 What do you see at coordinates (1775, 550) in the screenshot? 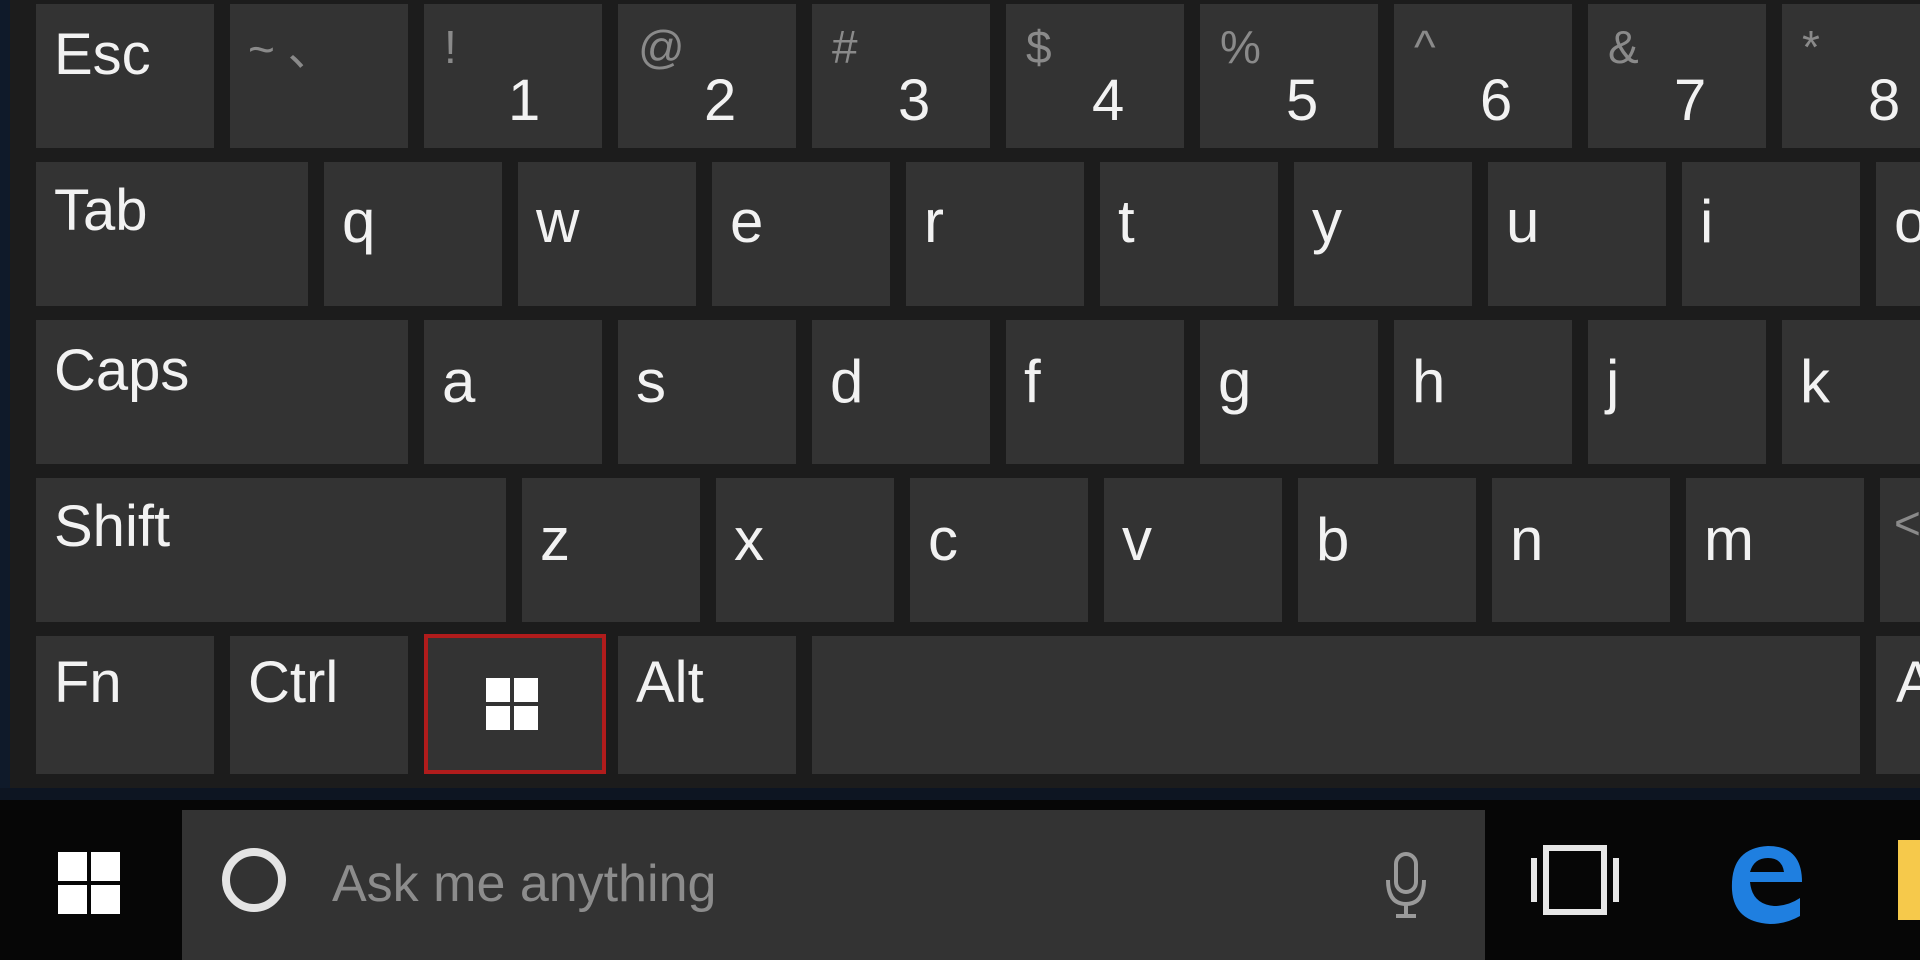
I see `key-m: m` at bounding box center [1775, 550].